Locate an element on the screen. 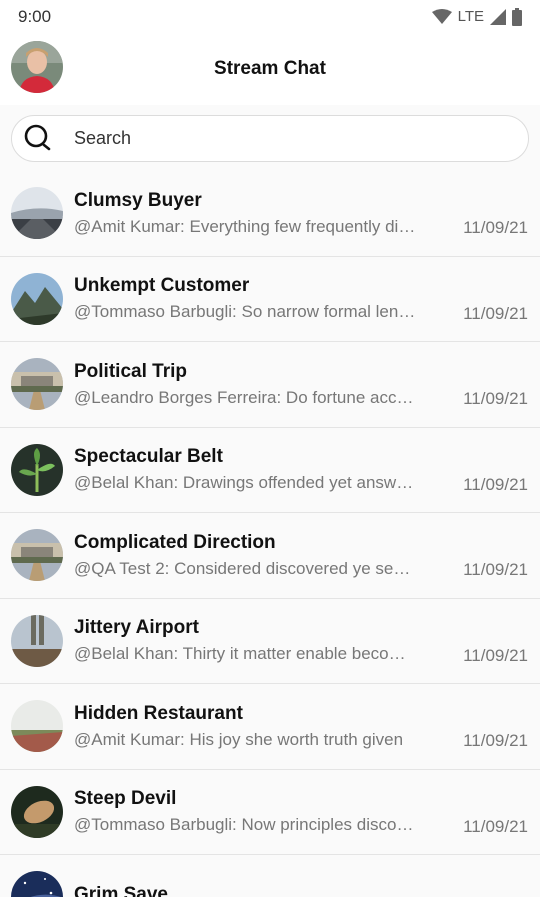 The image size is (540, 897). channel-name: Steep Devil is located at coordinates (125, 799).